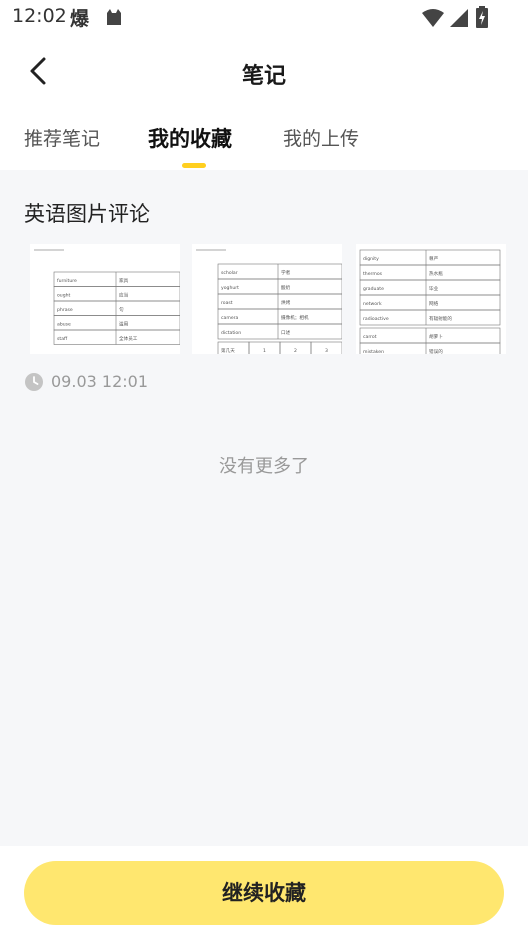 This screenshot has width=528, height=939. Describe the element at coordinates (376, 319) in the screenshot. I see `table-cell-word: radioactive` at that location.